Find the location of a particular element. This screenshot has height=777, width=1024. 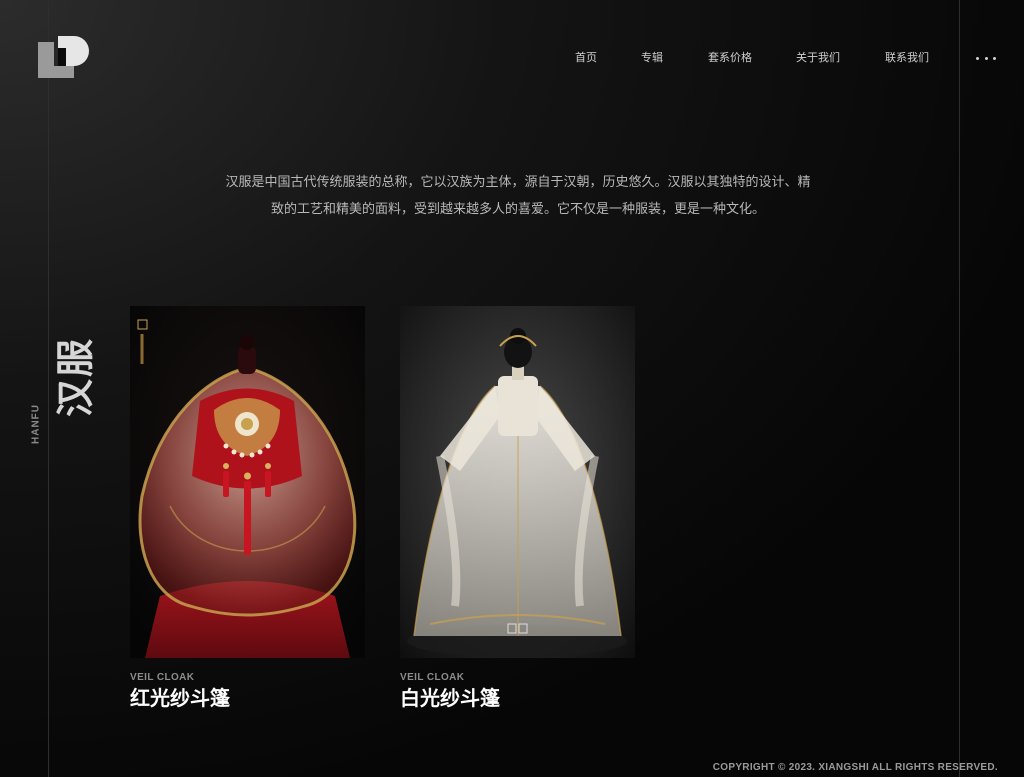

nav-about: 关于我们 is located at coordinates (818, 58).